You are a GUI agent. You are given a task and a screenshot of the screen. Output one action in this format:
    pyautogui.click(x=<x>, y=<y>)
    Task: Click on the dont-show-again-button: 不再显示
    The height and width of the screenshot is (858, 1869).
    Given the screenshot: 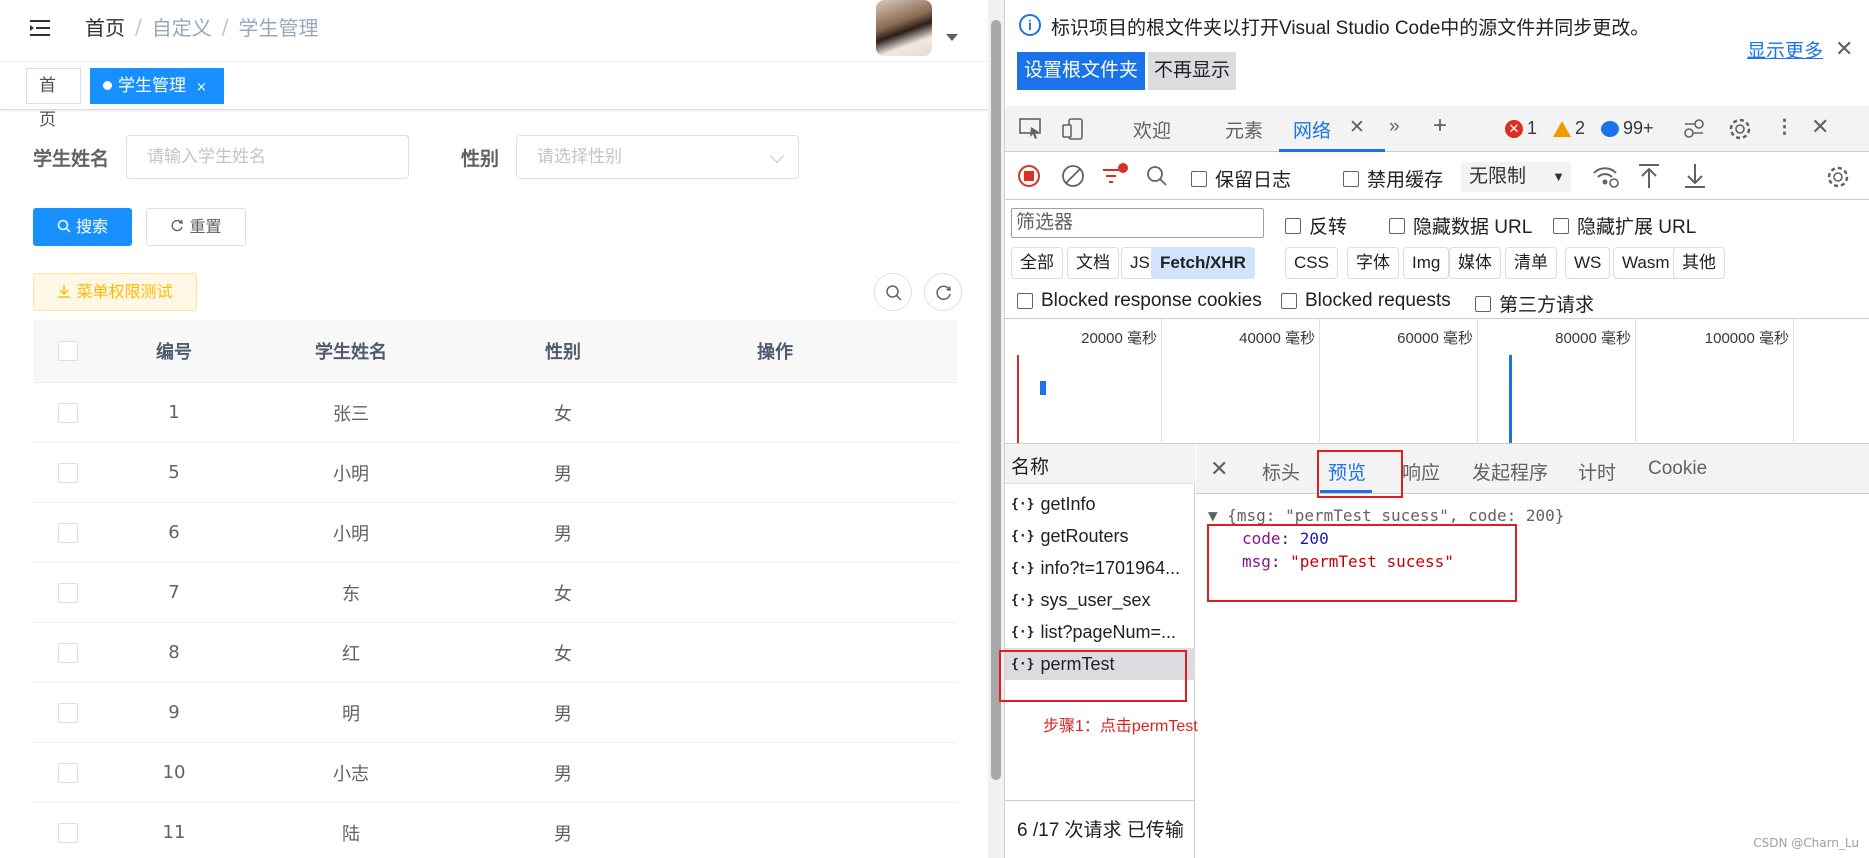 What is the action you would take?
    pyautogui.click(x=1192, y=71)
    